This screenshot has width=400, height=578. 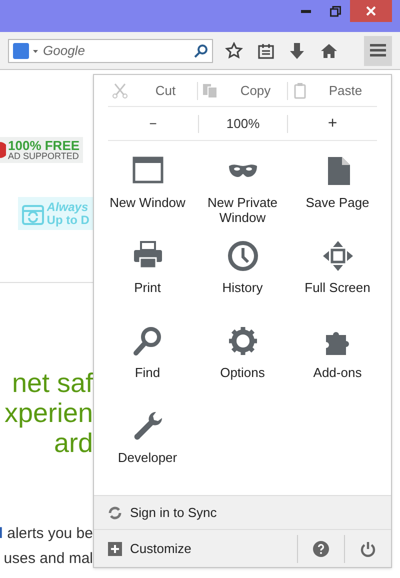 I want to click on calendar-icon, so click(x=33, y=213).